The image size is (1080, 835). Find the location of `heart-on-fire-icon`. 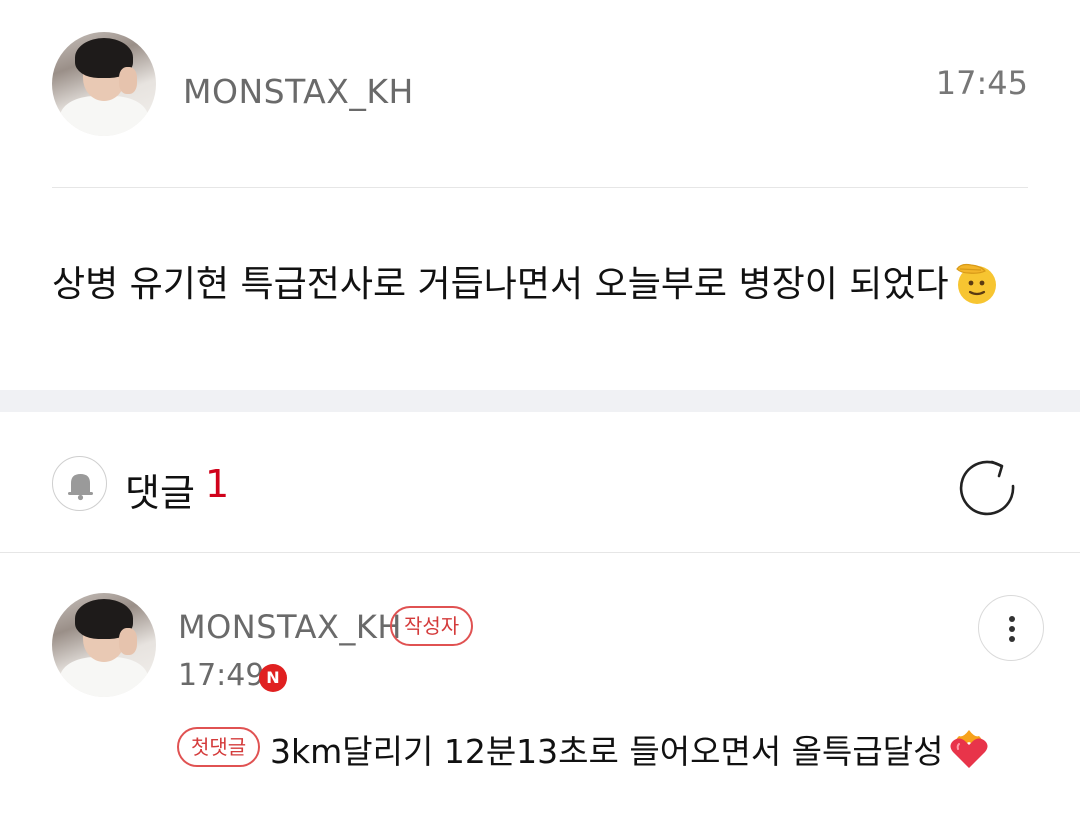

heart-on-fire-icon is located at coordinates (969, 750).